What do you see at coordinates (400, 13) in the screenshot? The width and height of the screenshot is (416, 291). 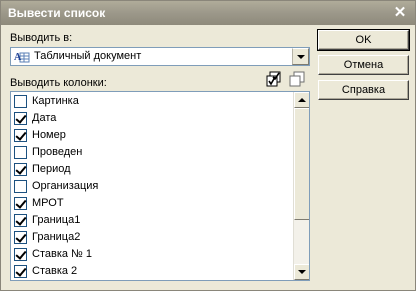 I see `close-icon: ✕` at bounding box center [400, 13].